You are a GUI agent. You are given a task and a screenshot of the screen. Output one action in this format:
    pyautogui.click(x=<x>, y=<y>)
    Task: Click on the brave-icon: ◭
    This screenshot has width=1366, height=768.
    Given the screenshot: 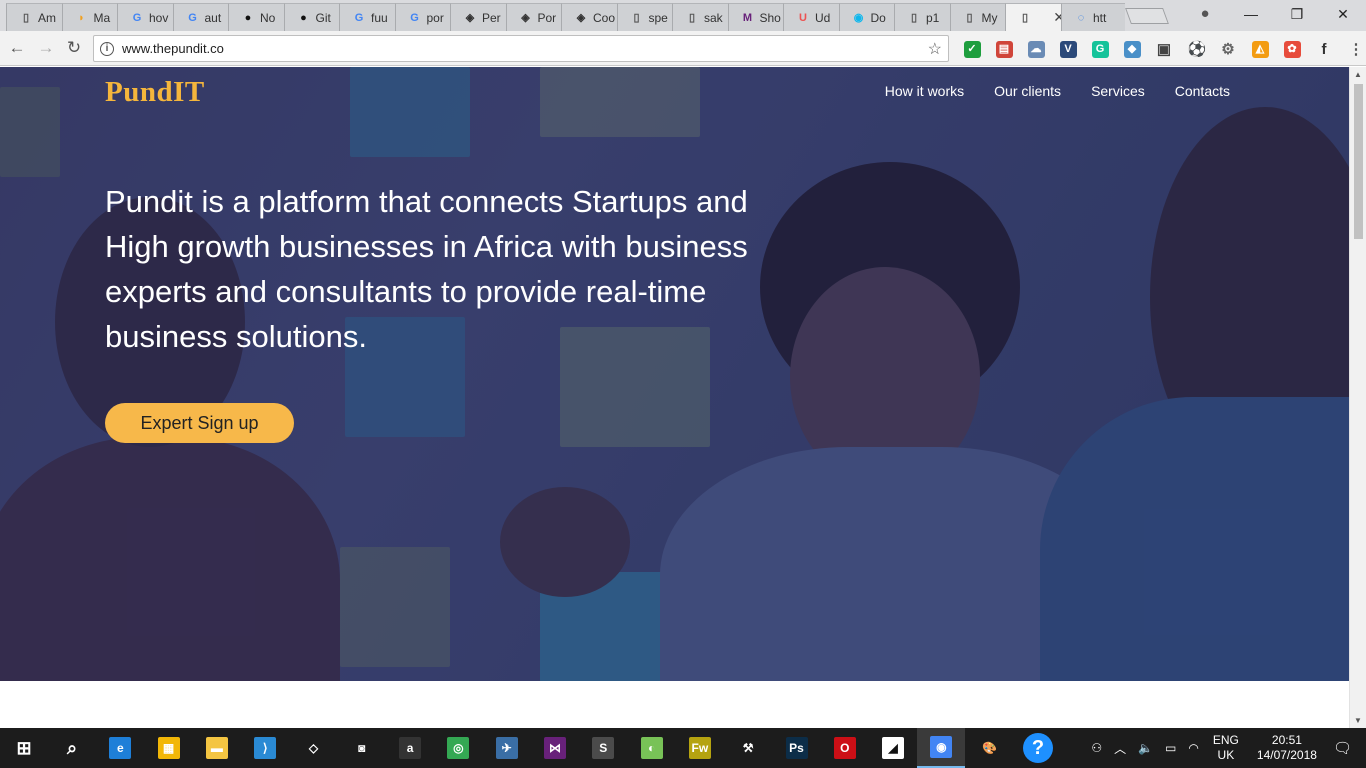 What is the action you would take?
    pyautogui.click(x=1260, y=49)
    